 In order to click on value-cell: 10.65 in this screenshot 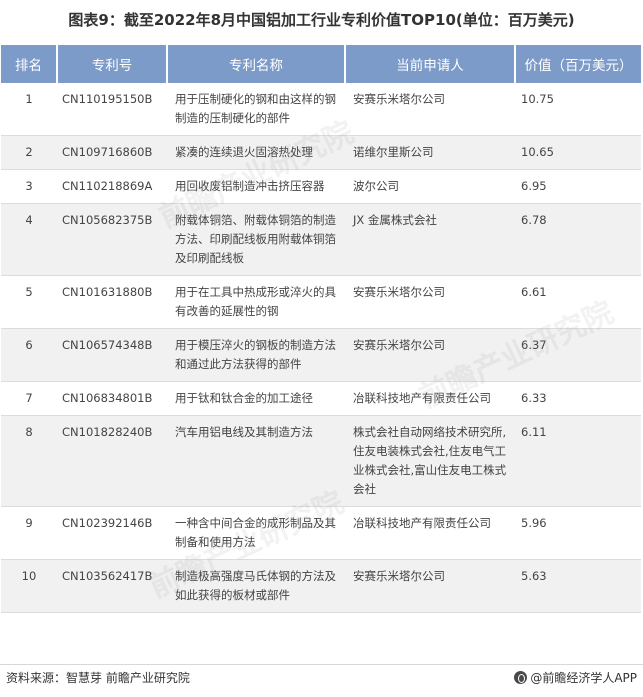, I will do `click(578, 152)`.